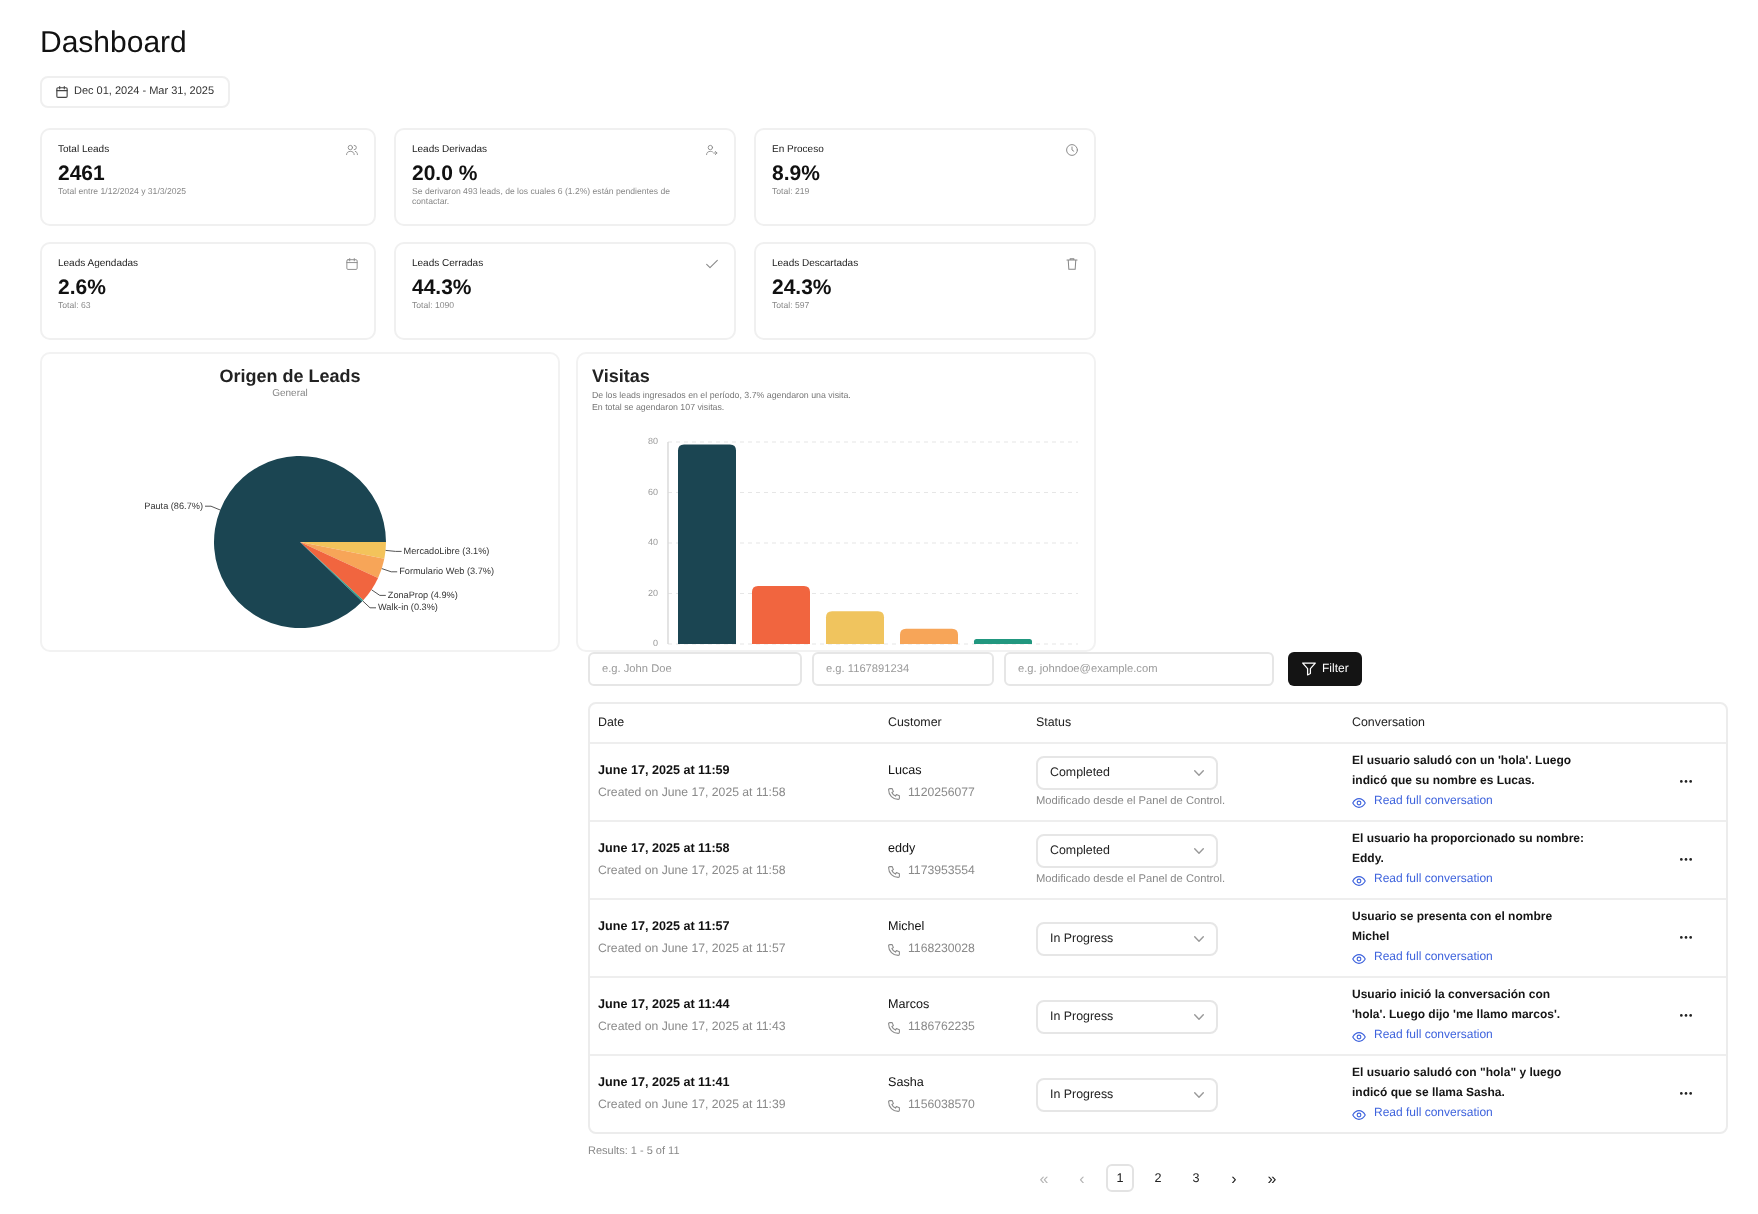  I want to click on user-arrow-icon, so click(712, 150).